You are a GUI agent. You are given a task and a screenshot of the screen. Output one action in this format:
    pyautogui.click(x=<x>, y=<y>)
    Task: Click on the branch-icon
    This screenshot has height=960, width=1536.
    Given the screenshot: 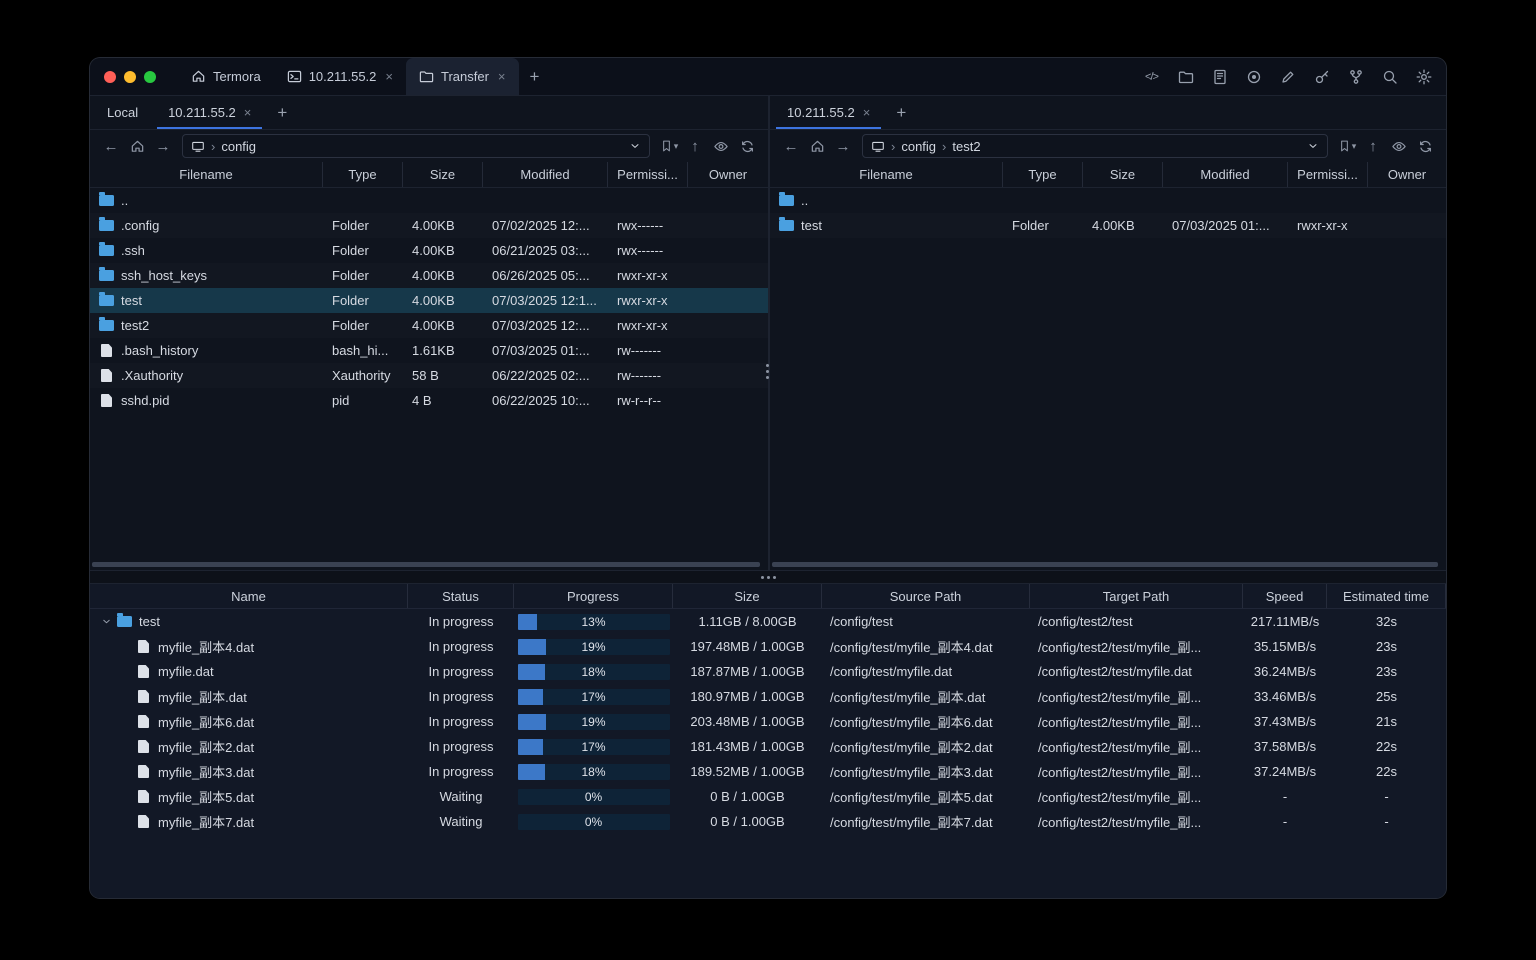 What is the action you would take?
    pyautogui.click(x=1355, y=76)
    